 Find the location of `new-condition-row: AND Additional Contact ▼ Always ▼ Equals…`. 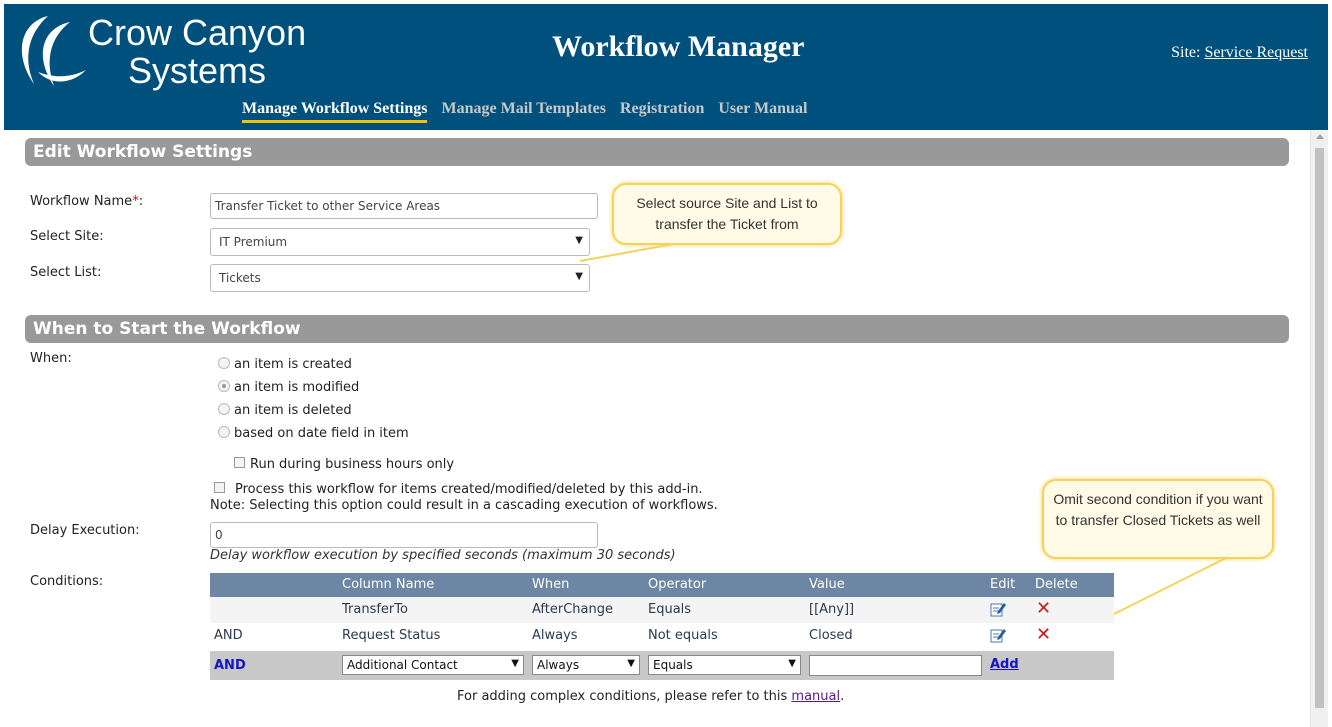

new-condition-row: AND Additional Contact ▼ Always ▼ Equals… is located at coordinates (662, 665).